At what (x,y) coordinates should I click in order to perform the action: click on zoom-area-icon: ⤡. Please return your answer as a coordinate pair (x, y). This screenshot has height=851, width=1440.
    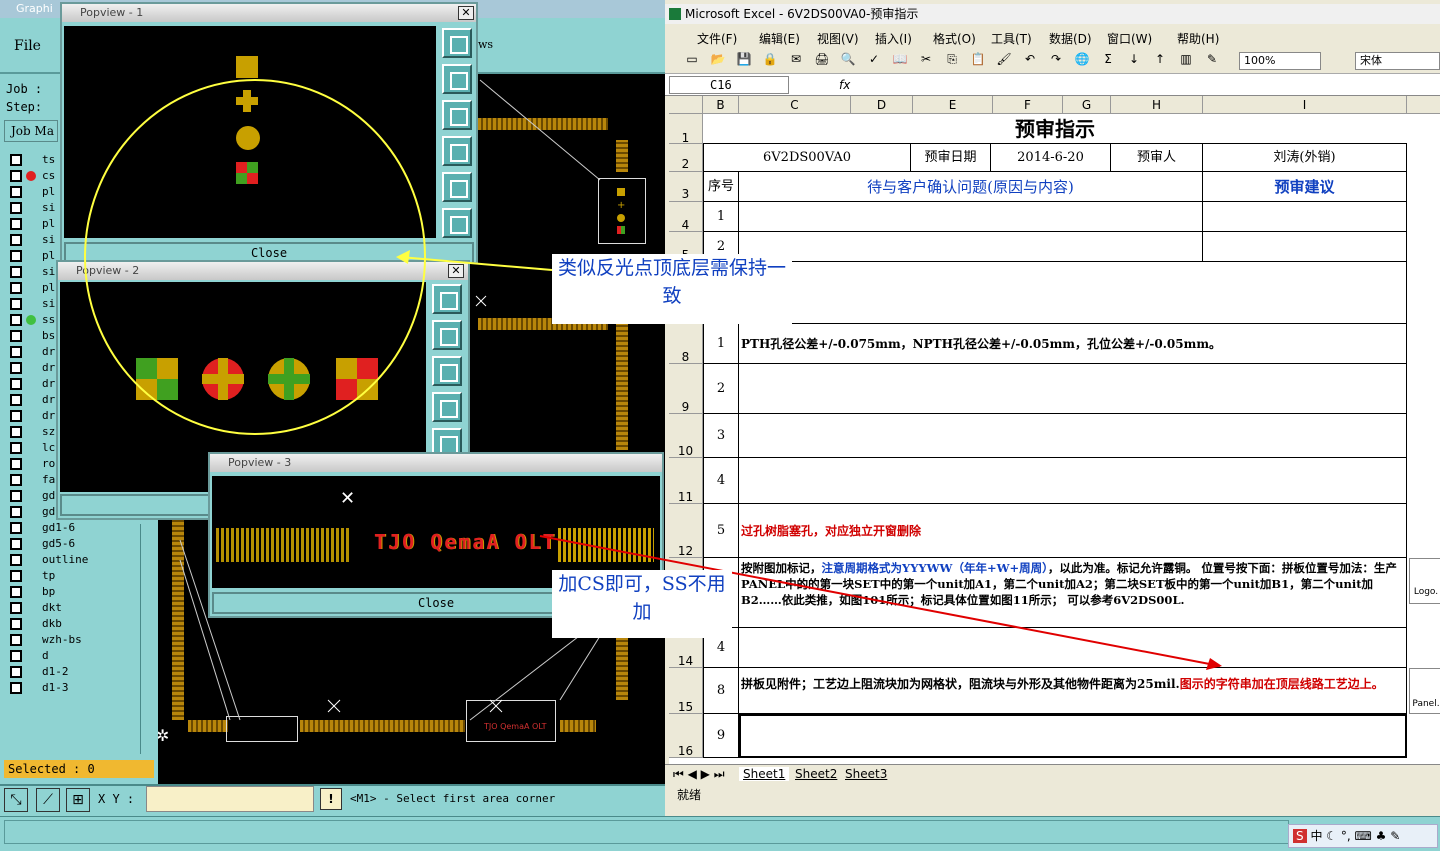
    Looking at the image, I should click on (16, 800).